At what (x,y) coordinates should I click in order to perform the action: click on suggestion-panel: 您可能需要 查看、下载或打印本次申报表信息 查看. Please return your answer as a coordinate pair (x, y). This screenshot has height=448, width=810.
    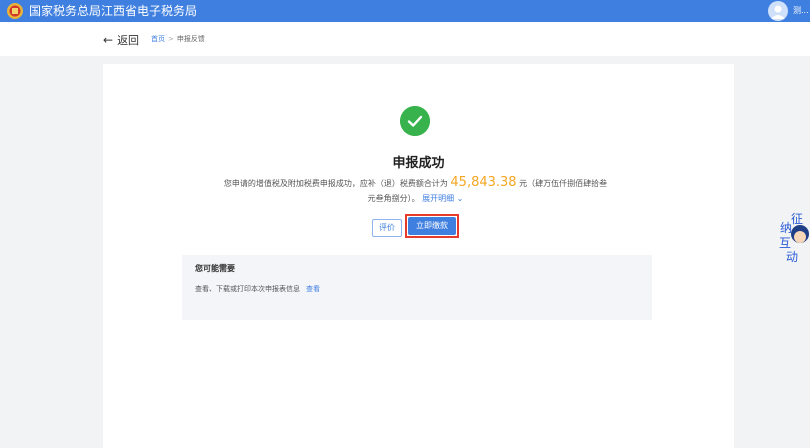
    Looking at the image, I should click on (417, 287).